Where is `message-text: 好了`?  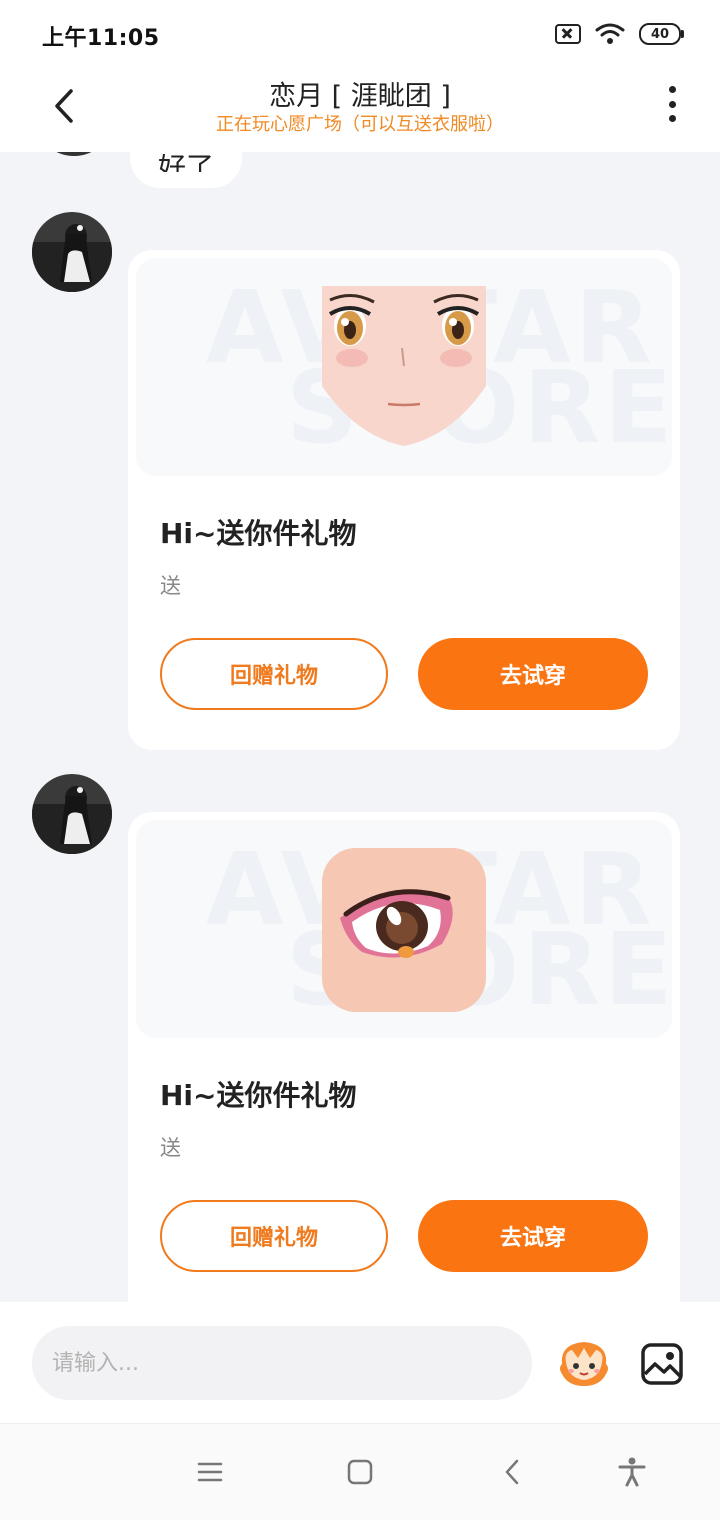
message-text: 好了 is located at coordinates (186, 163).